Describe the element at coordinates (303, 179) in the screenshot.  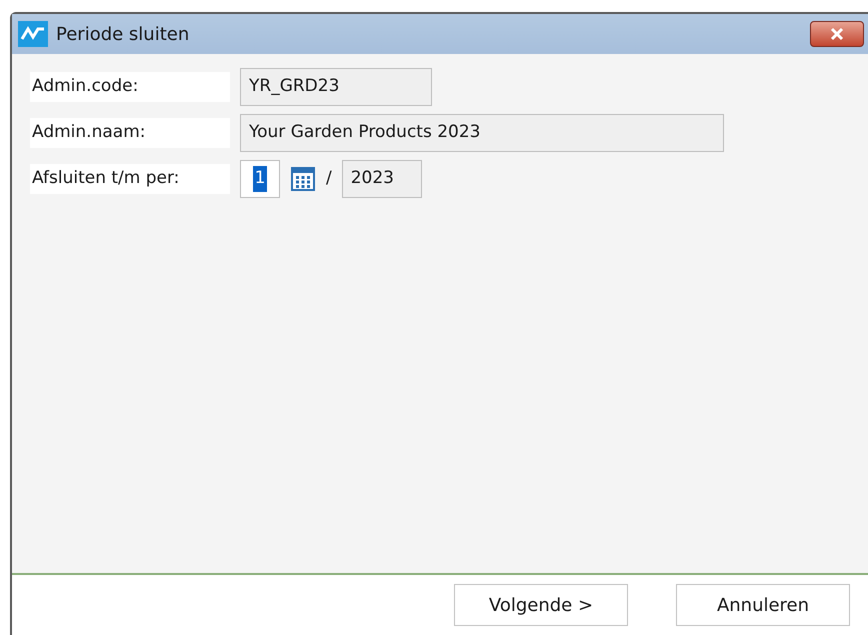
I see `calendar-icon` at that location.